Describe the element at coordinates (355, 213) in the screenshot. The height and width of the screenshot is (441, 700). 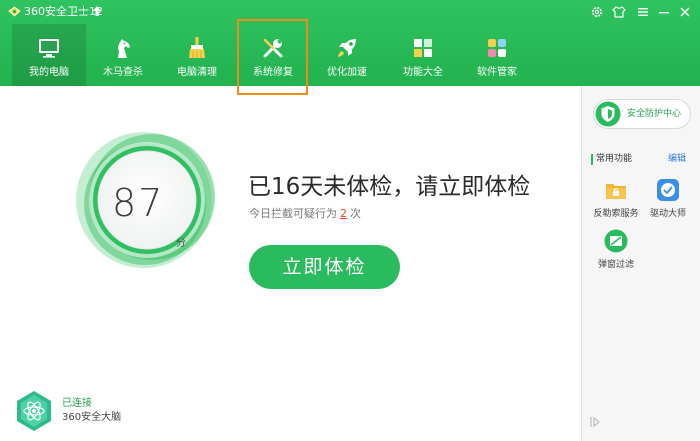
I see `intercept-suffix: 次` at that location.